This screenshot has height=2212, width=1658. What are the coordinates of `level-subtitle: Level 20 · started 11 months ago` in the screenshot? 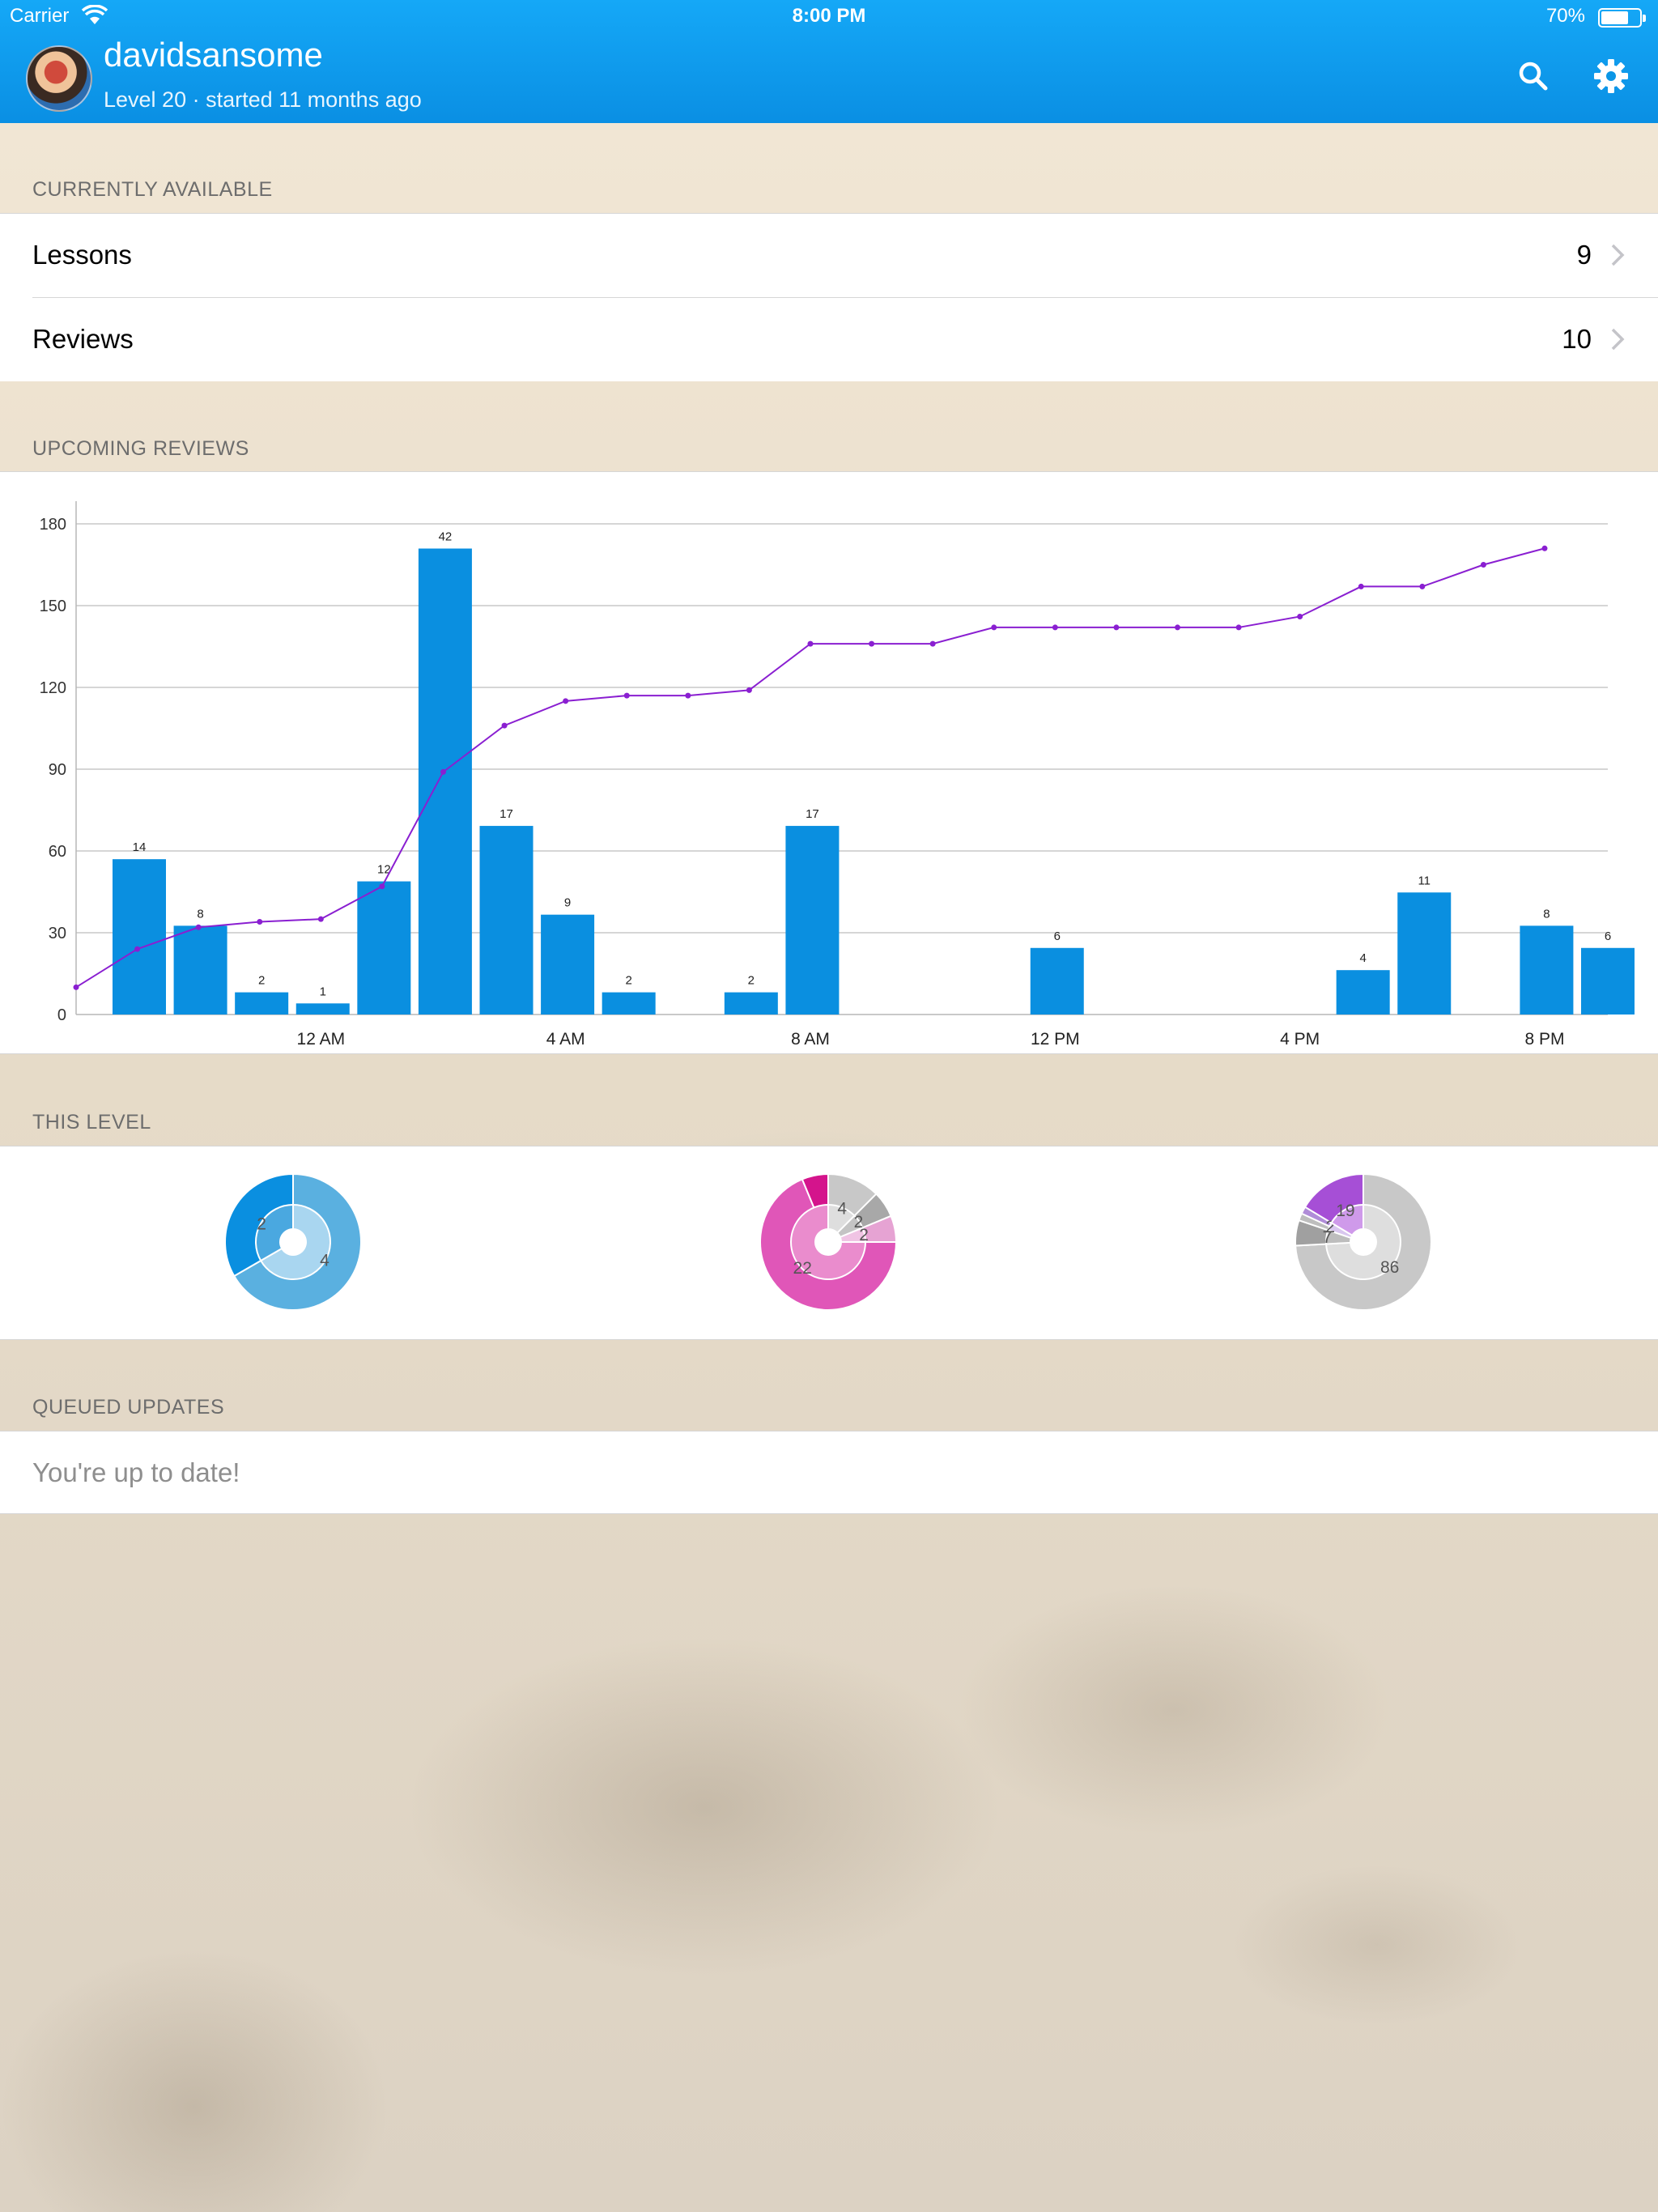 It's located at (263, 99).